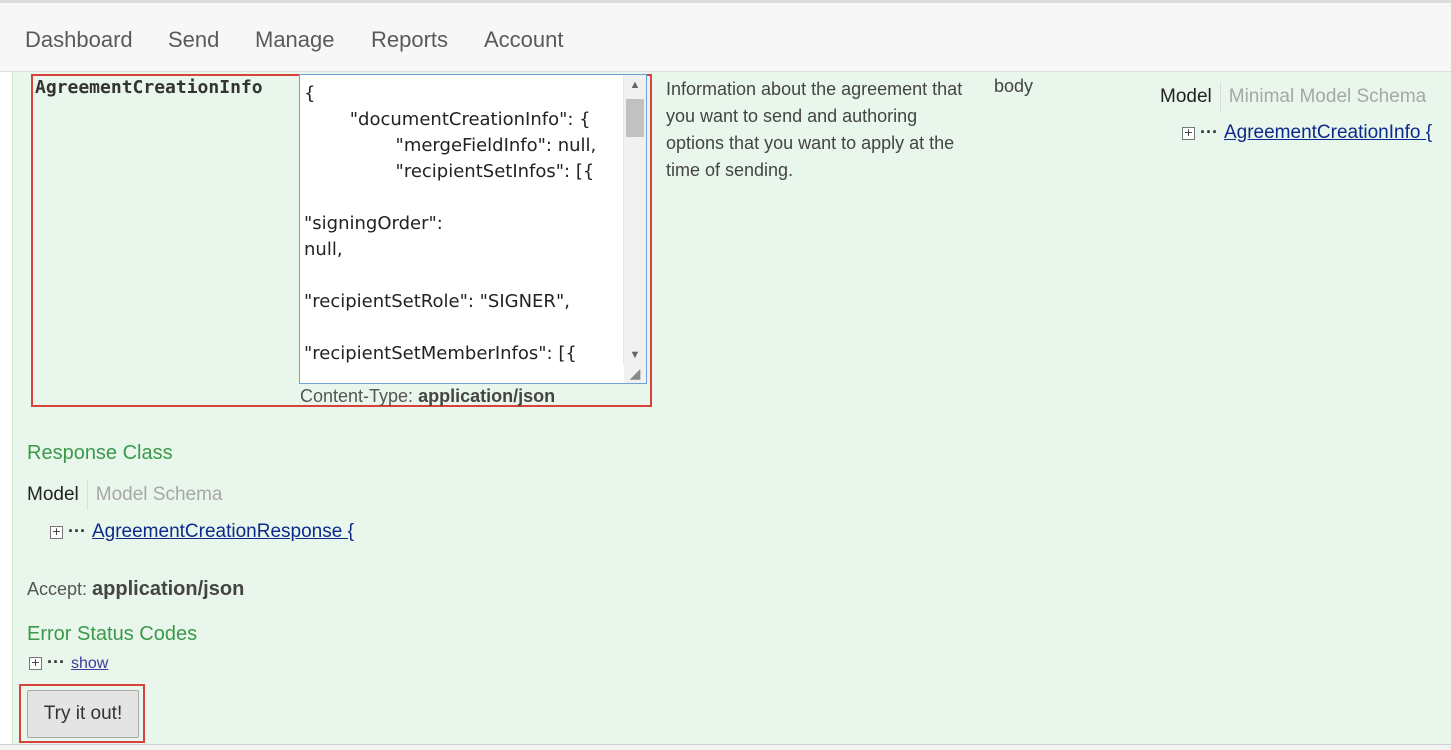 Image resolution: width=1451 pixels, height=750 pixels. I want to click on error-codes-expander: + ··· show, so click(68, 662).